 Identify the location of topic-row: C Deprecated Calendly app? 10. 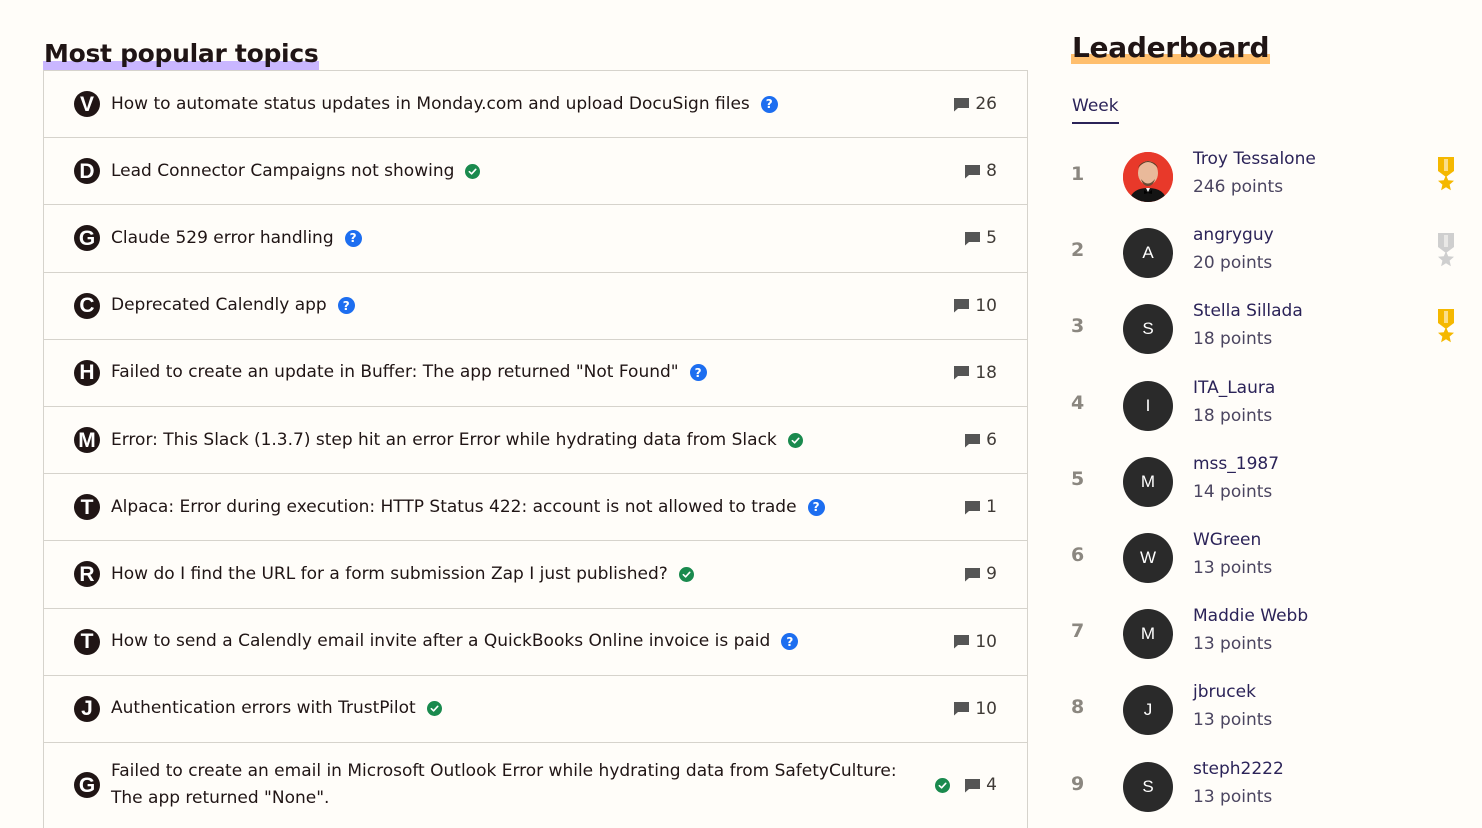
(535, 306).